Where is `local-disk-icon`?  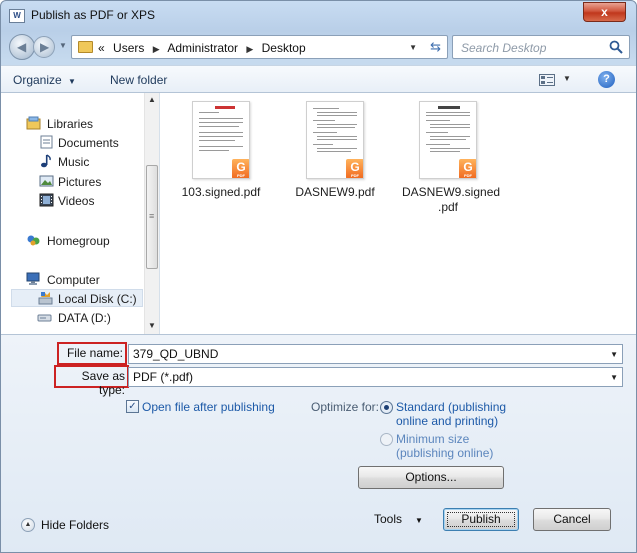
local-disk-icon is located at coordinates (45, 298).